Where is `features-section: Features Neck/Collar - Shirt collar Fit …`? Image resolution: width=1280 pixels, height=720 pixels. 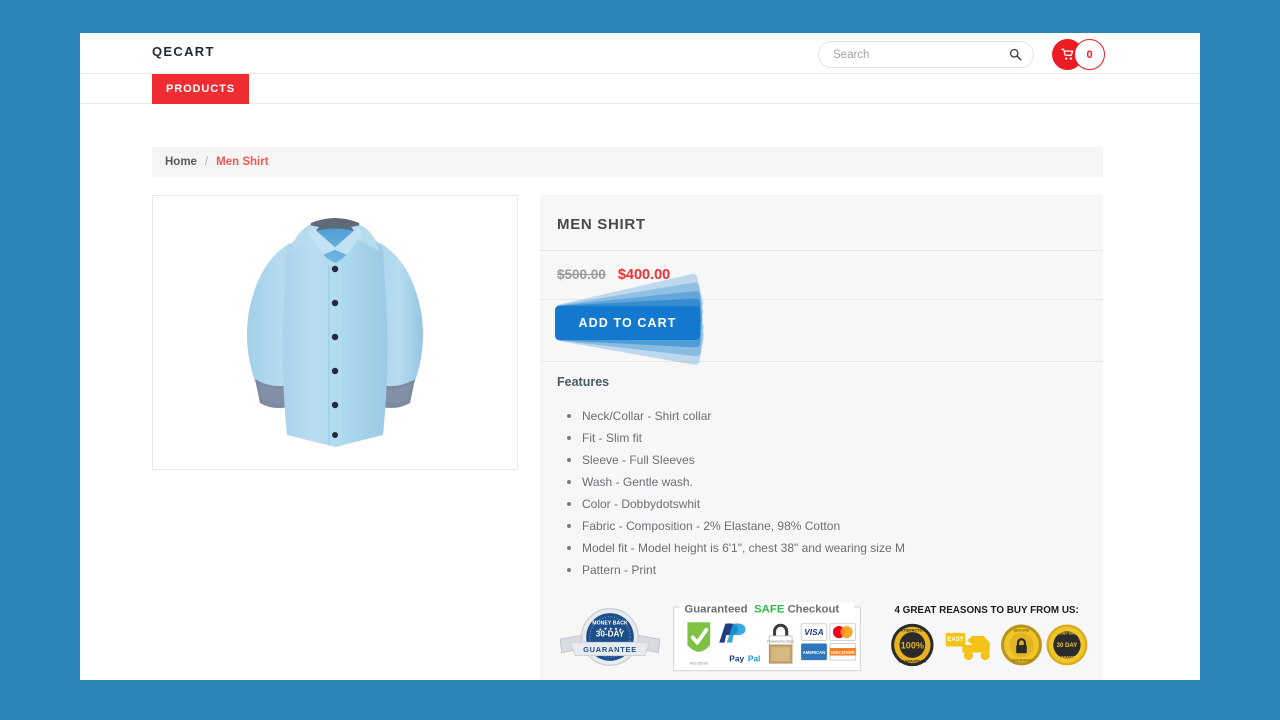 features-section: Features Neck/Collar - Shirt collar Fit … is located at coordinates (821, 478).